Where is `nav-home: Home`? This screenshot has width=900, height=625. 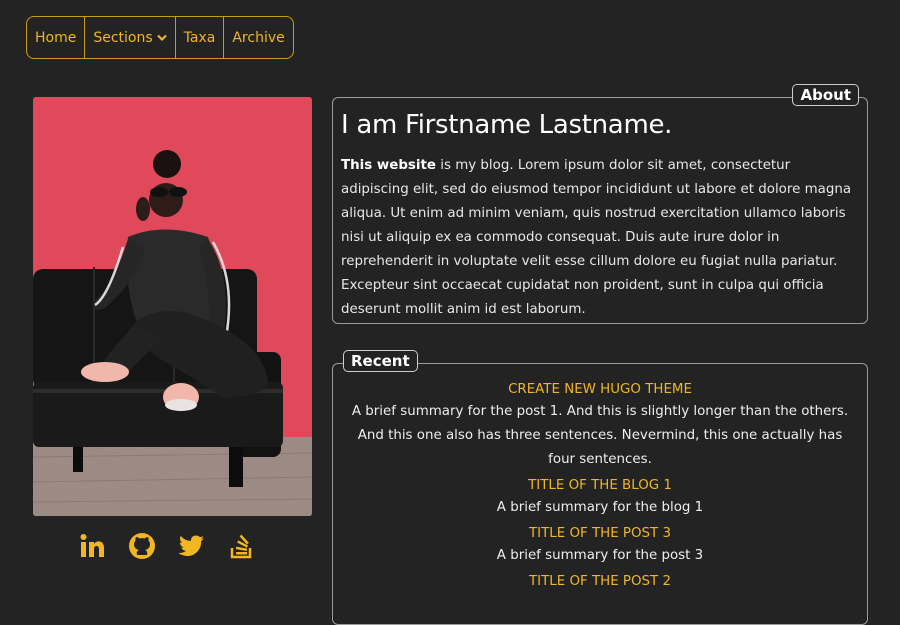 nav-home: Home is located at coordinates (56, 37).